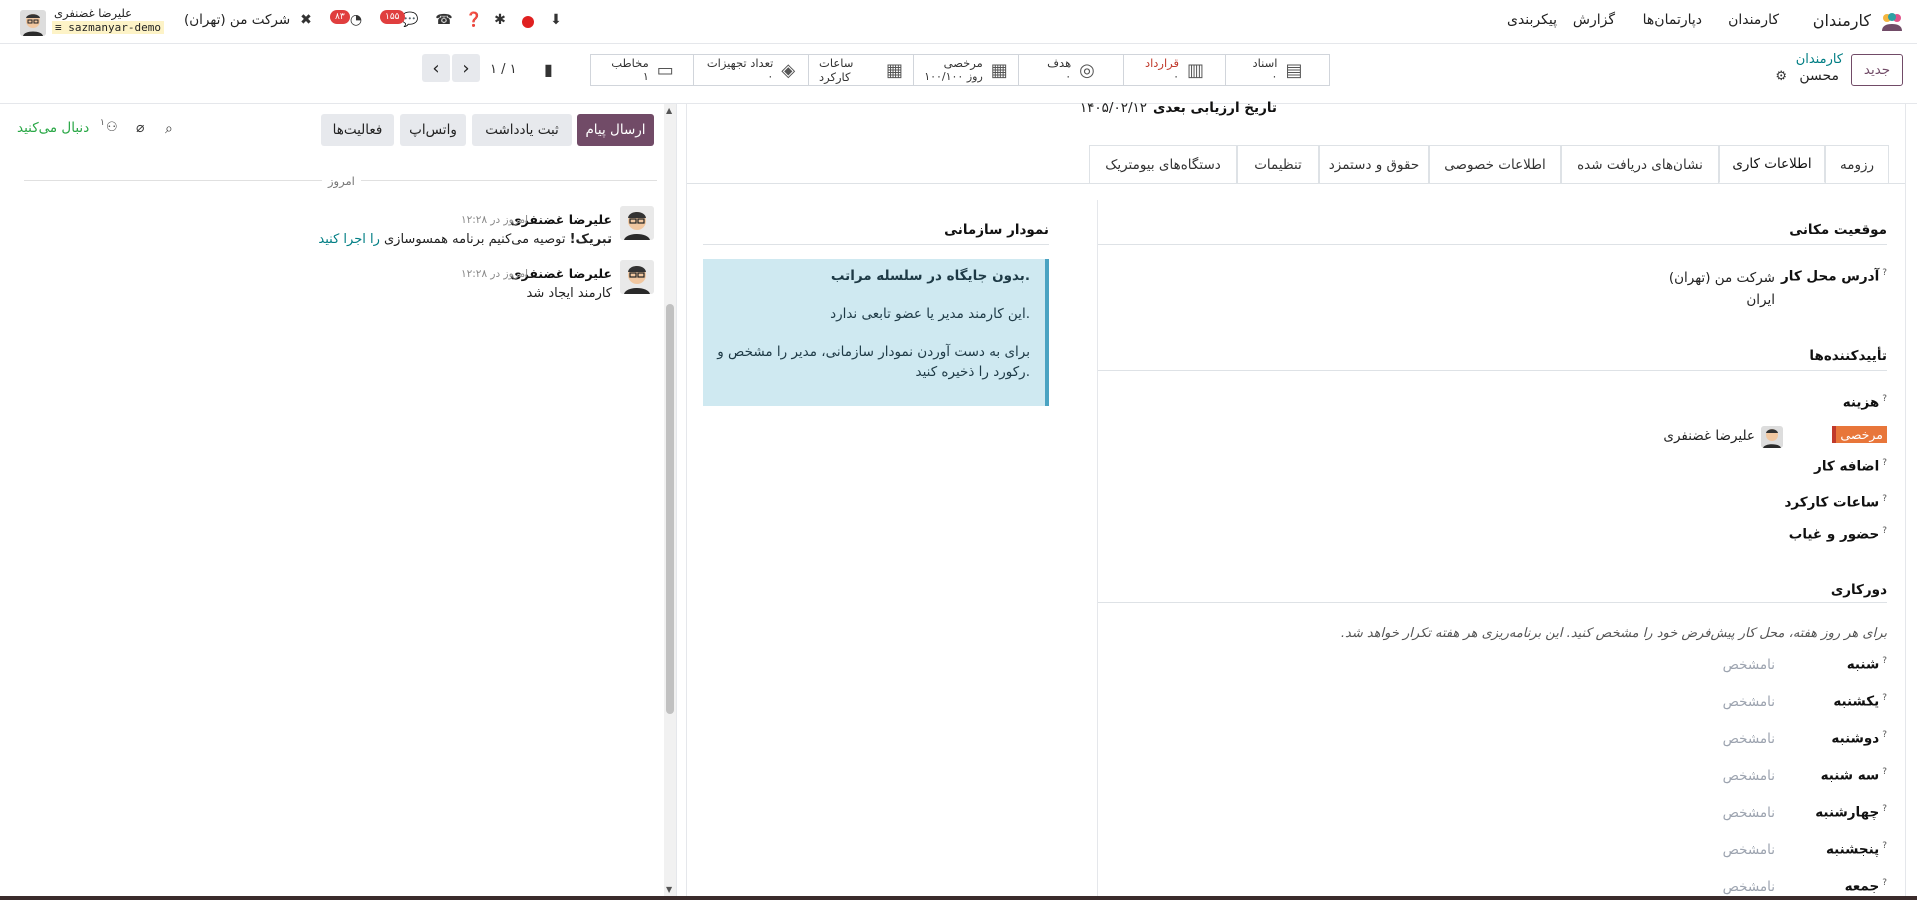 This screenshot has height=900, width=1917. I want to click on location-section-title: موقعیت مکانی, so click(1838, 230).